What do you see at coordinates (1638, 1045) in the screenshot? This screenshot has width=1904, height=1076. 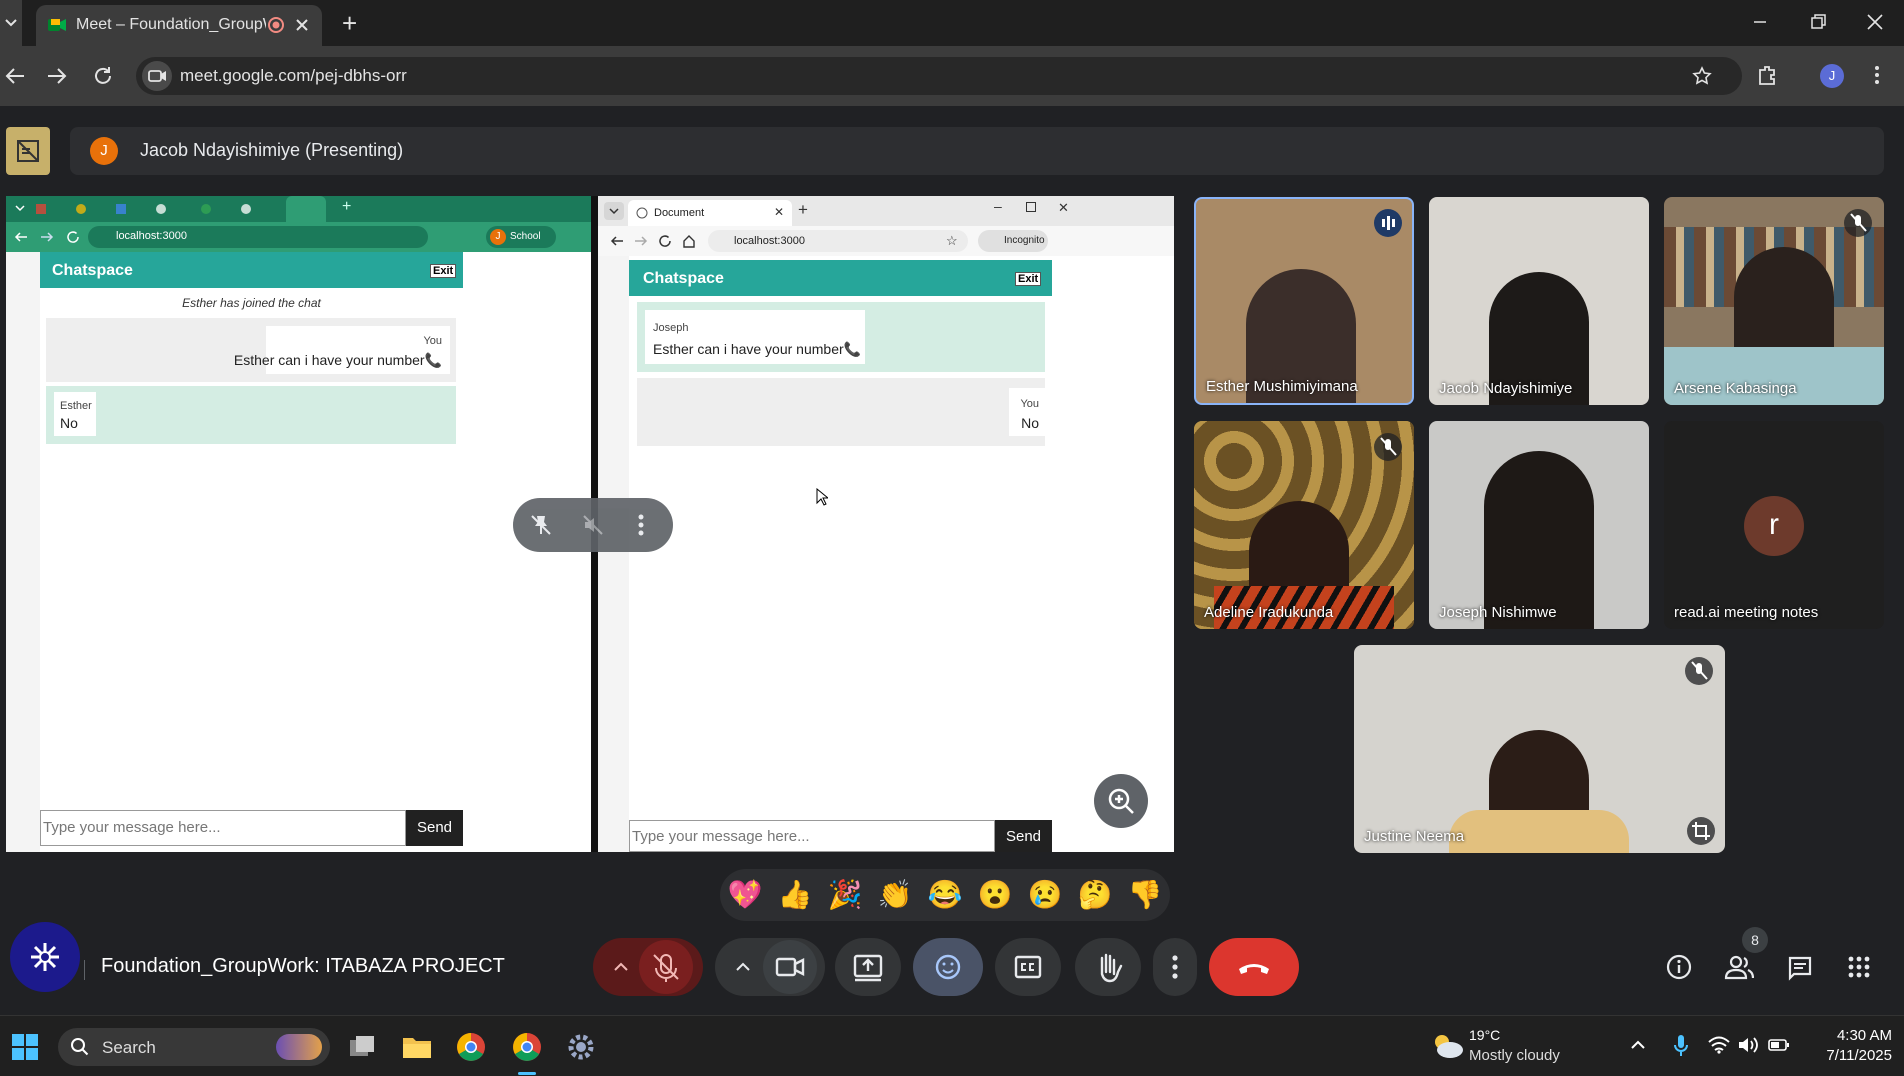 I see `show-hidden-icons-chevron-icon` at bounding box center [1638, 1045].